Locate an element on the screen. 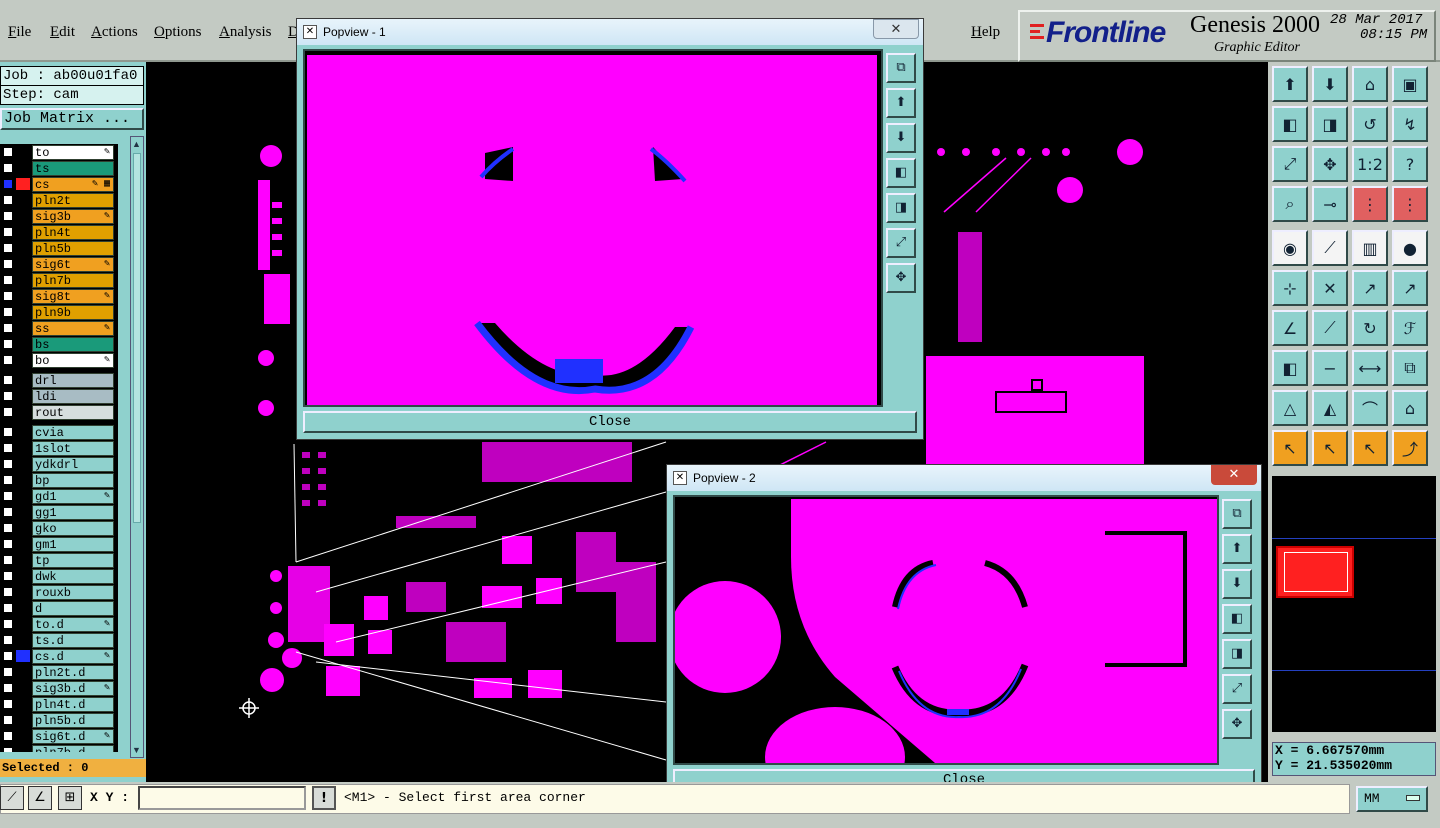 The image size is (1440, 828). layer-row: rout is located at coordinates (59, 412).